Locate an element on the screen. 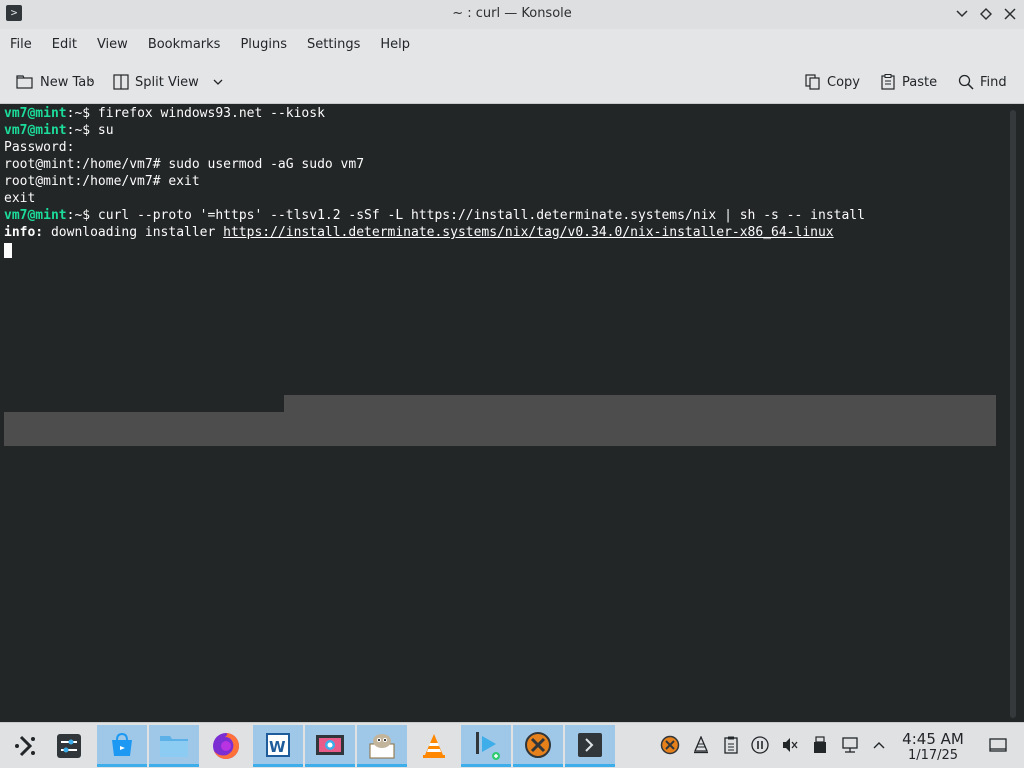 Image resolution: width=1024 pixels, height=768 pixels. new-tab-button: New Tab is located at coordinates (55, 82).